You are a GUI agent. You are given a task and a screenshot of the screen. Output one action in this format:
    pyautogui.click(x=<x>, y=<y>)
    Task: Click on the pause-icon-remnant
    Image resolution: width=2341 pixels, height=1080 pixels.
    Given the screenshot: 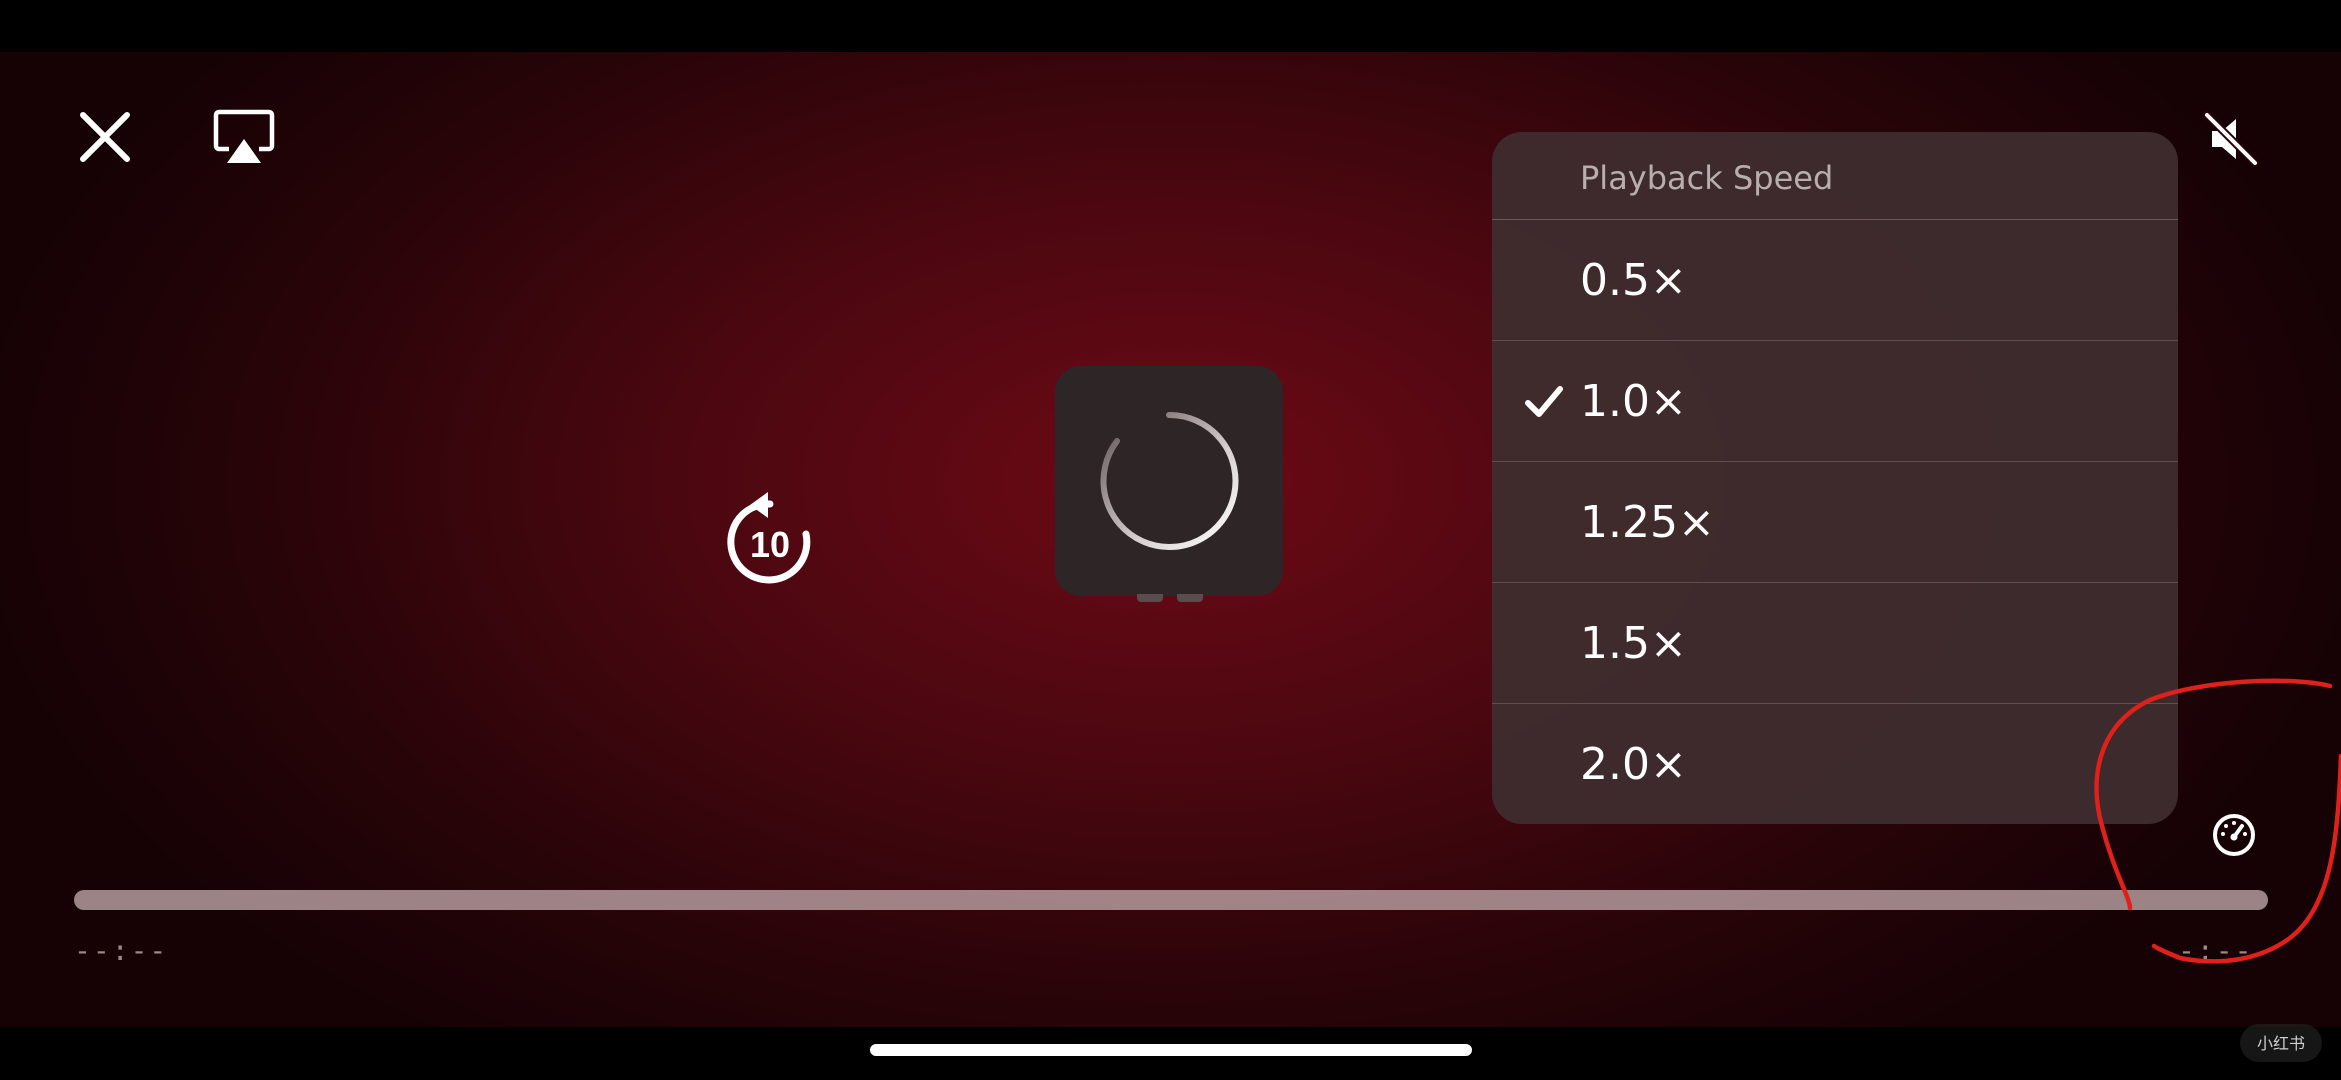 What is the action you would take?
    pyautogui.click(x=1170, y=598)
    